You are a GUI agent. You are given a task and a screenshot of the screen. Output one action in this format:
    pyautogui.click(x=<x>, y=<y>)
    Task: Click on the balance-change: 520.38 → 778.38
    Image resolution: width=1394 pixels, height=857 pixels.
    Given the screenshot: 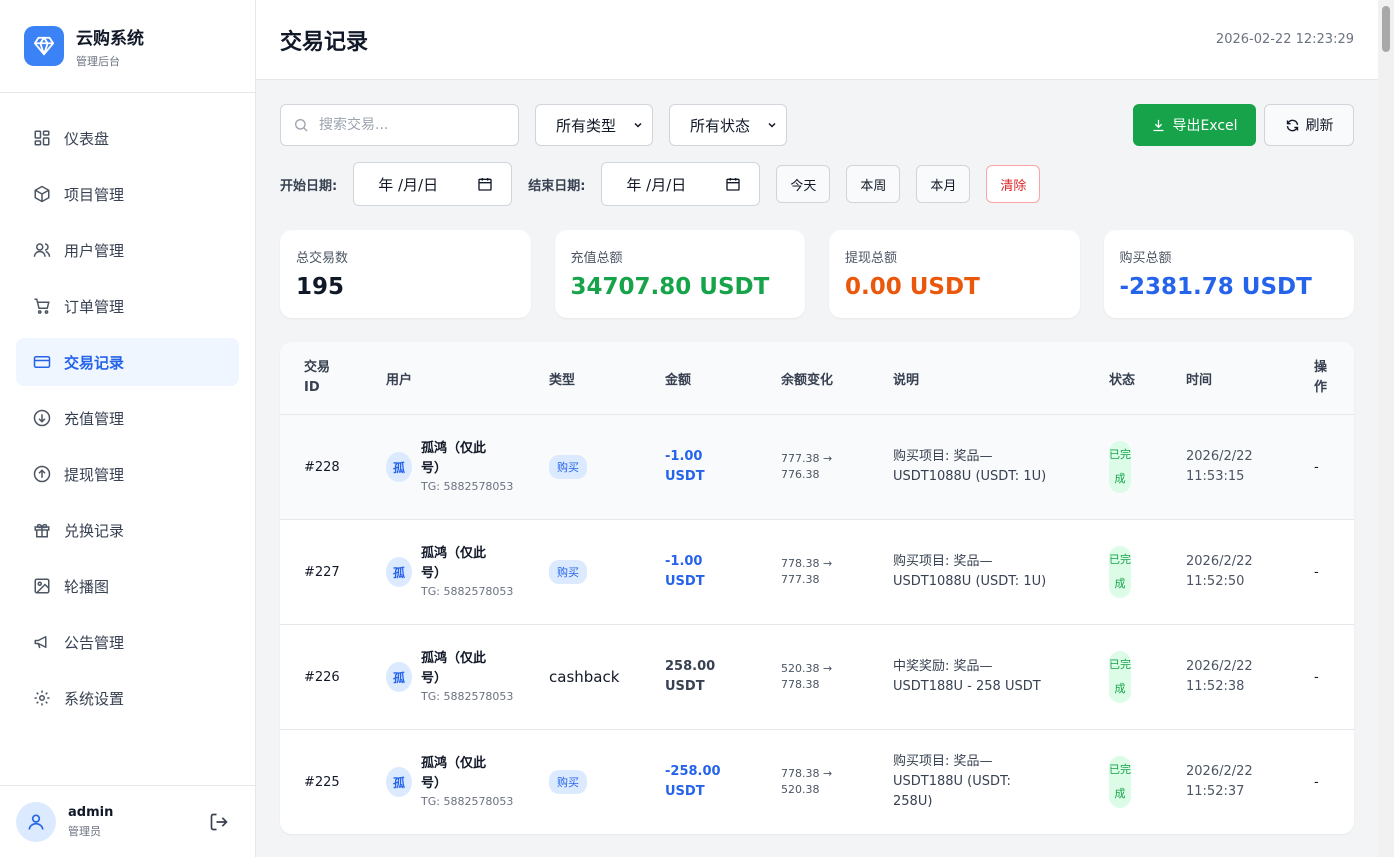 What is the action you would take?
    pyautogui.click(x=807, y=676)
    